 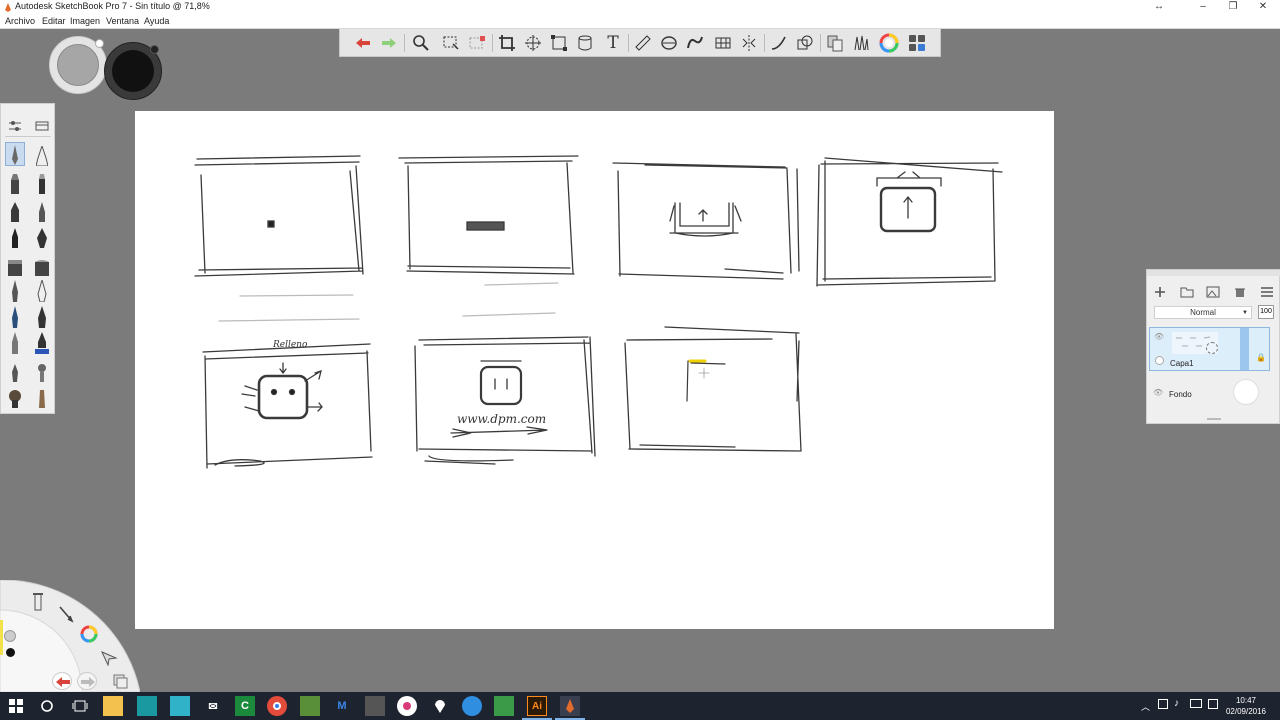 I want to click on brush-ink-pen-icon, so click(x=15, y=210).